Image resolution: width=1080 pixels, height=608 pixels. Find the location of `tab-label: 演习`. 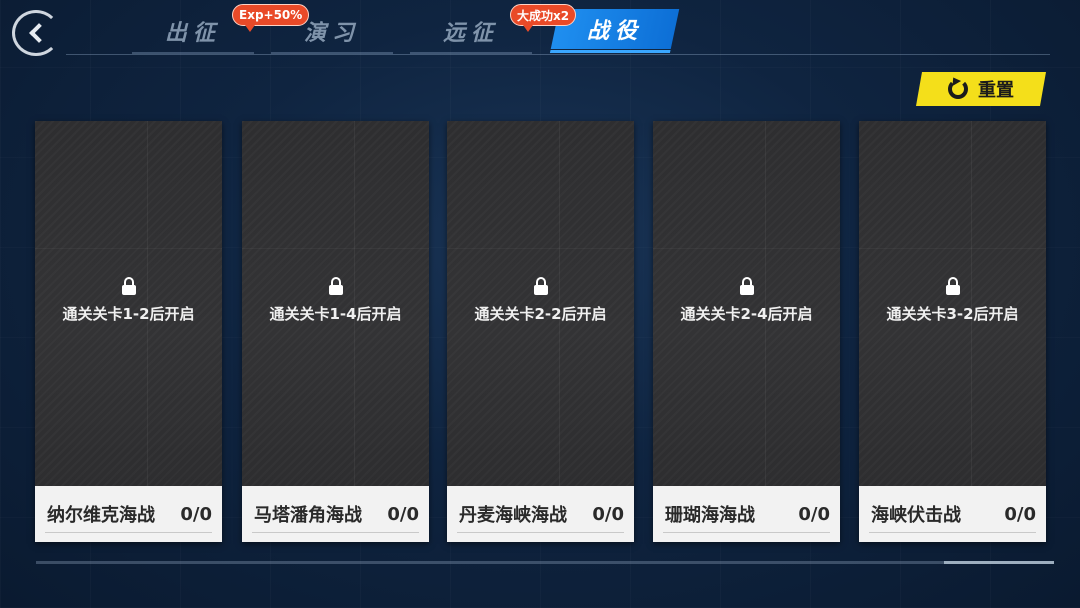

tab-label: 演习 is located at coordinates (331, 33).